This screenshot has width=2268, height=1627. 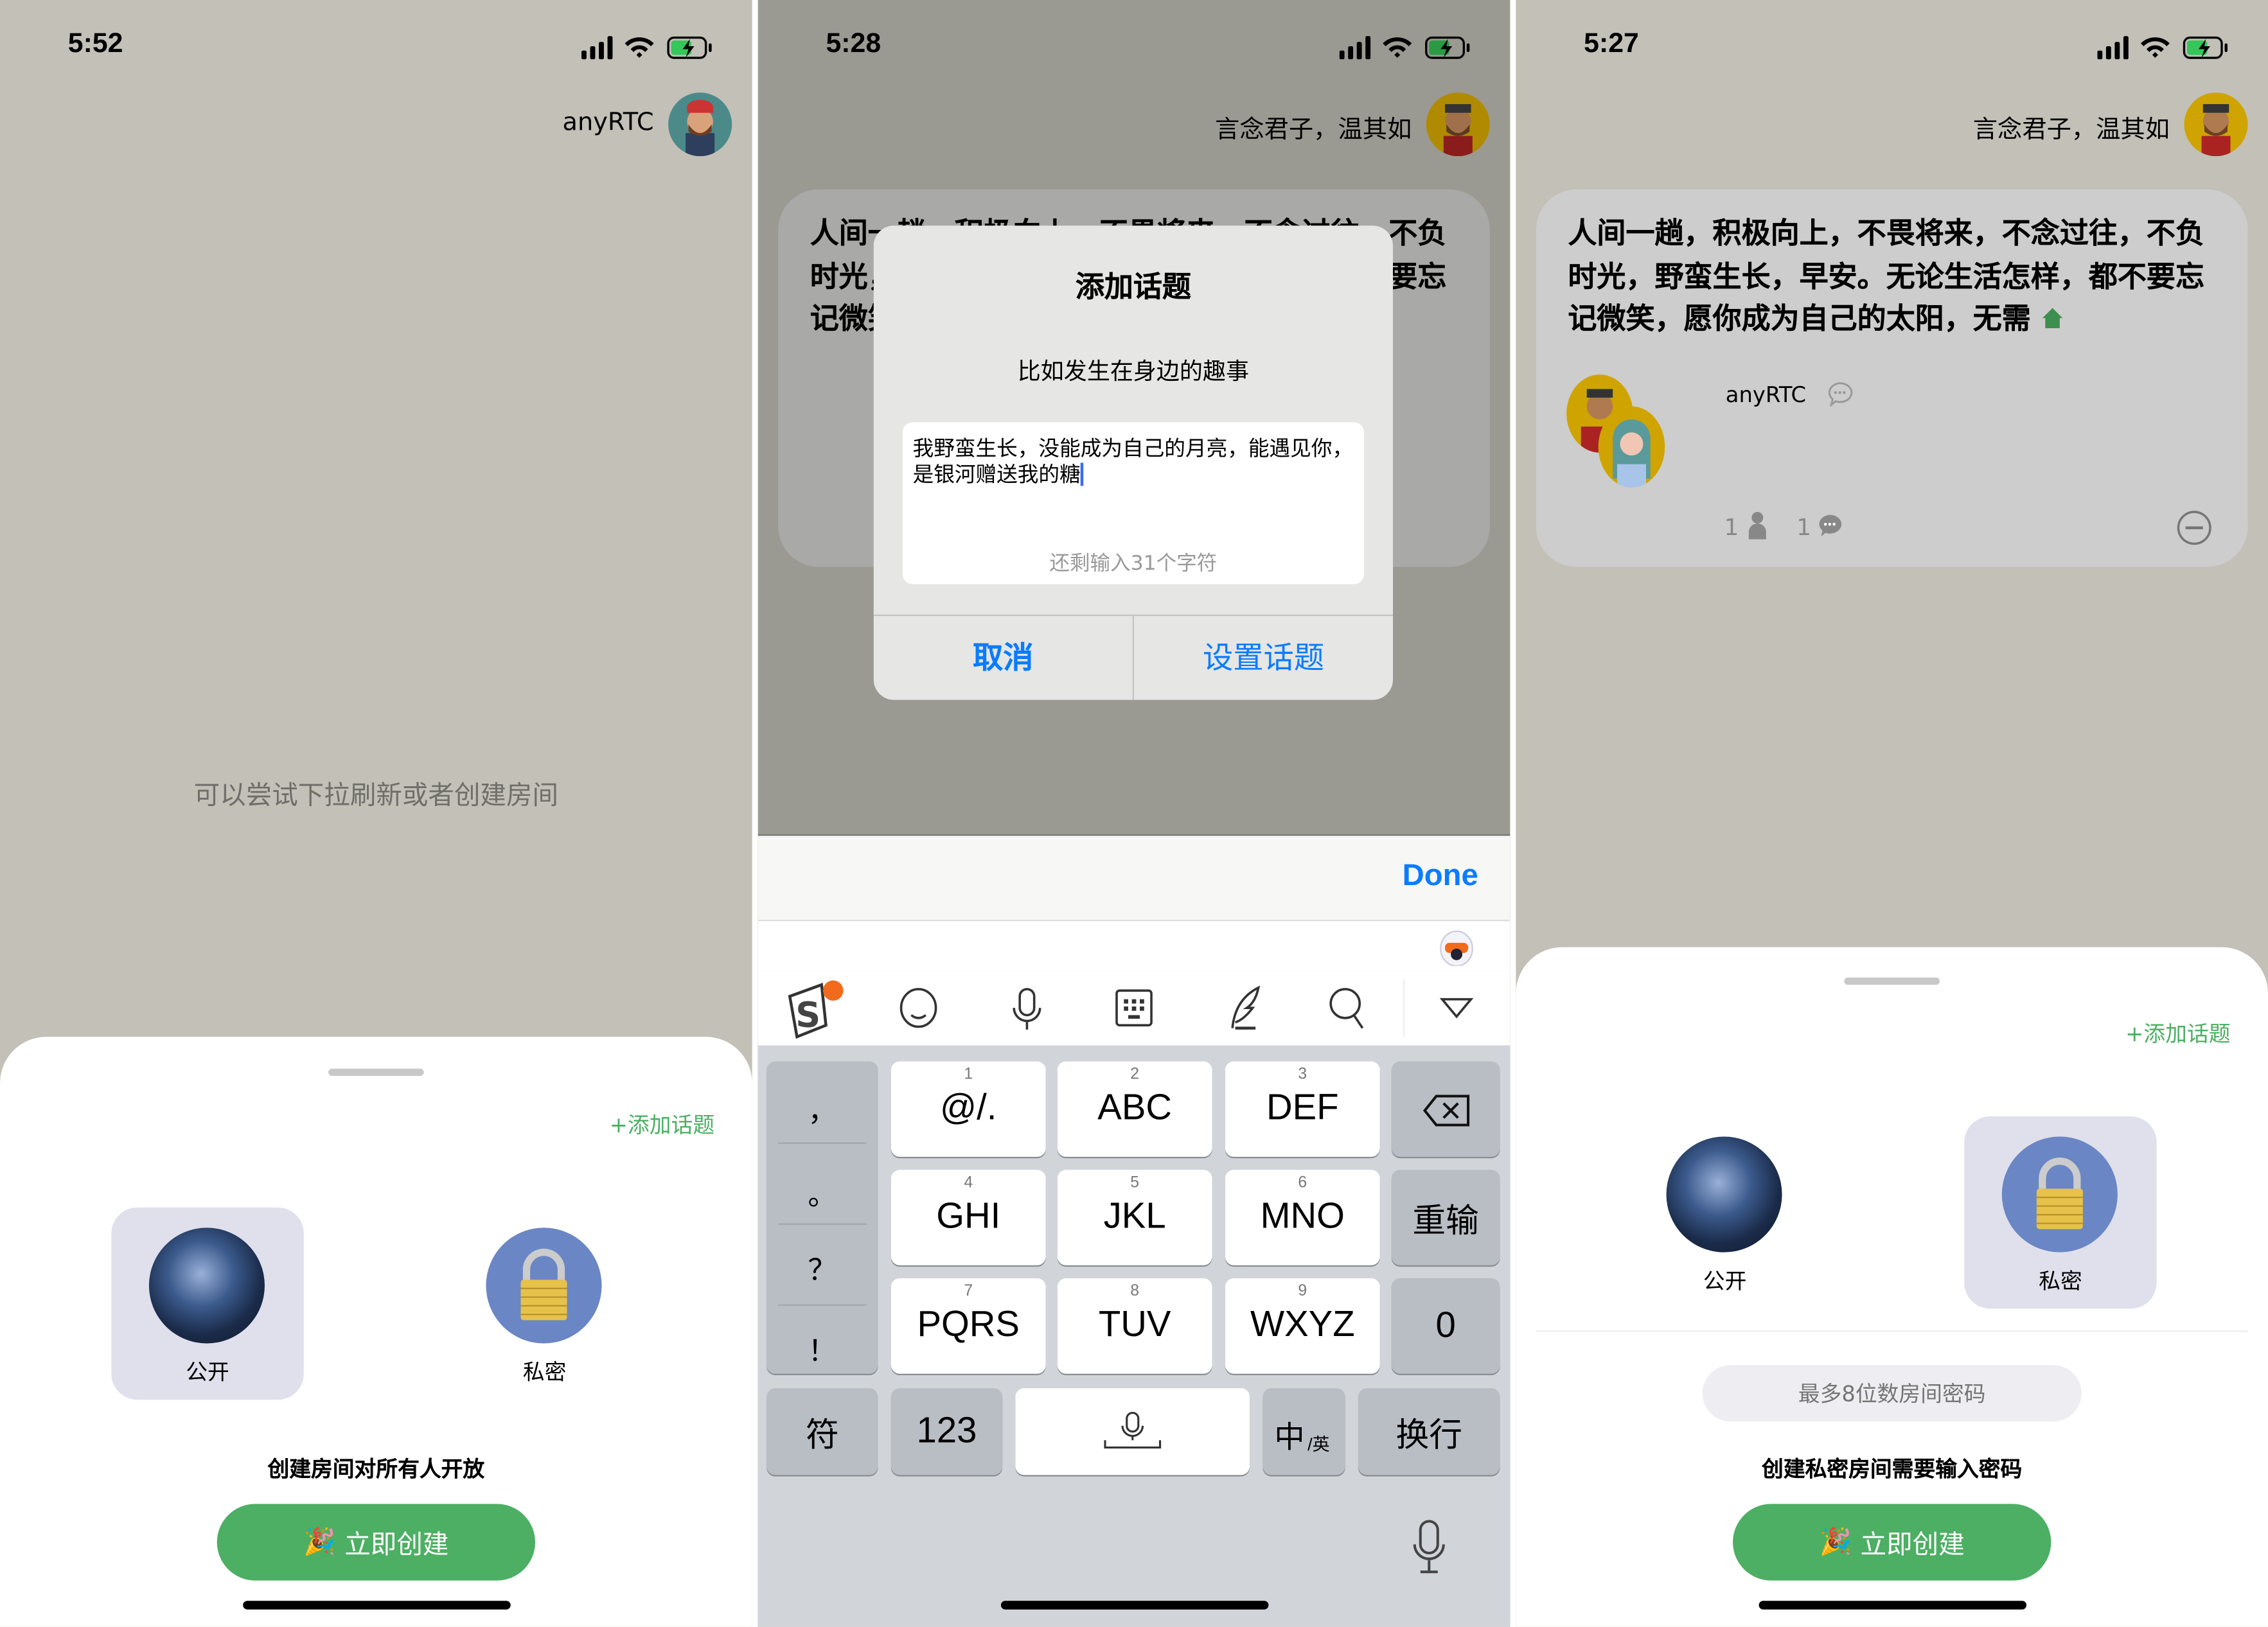 What do you see at coordinates (1445, 1109) in the screenshot?
I see `backspace-key` at bounding box center [1445, 1109].